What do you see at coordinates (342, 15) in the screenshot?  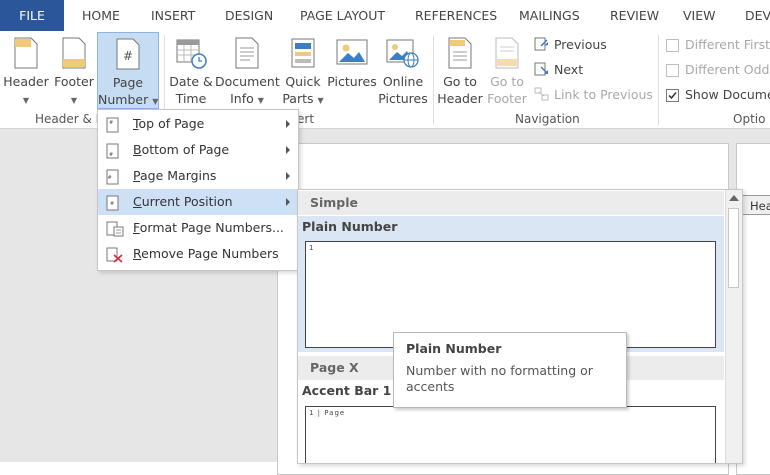 I see `tab-page-layout: PAGE LAYOUT` at bounding box center [342, 15].